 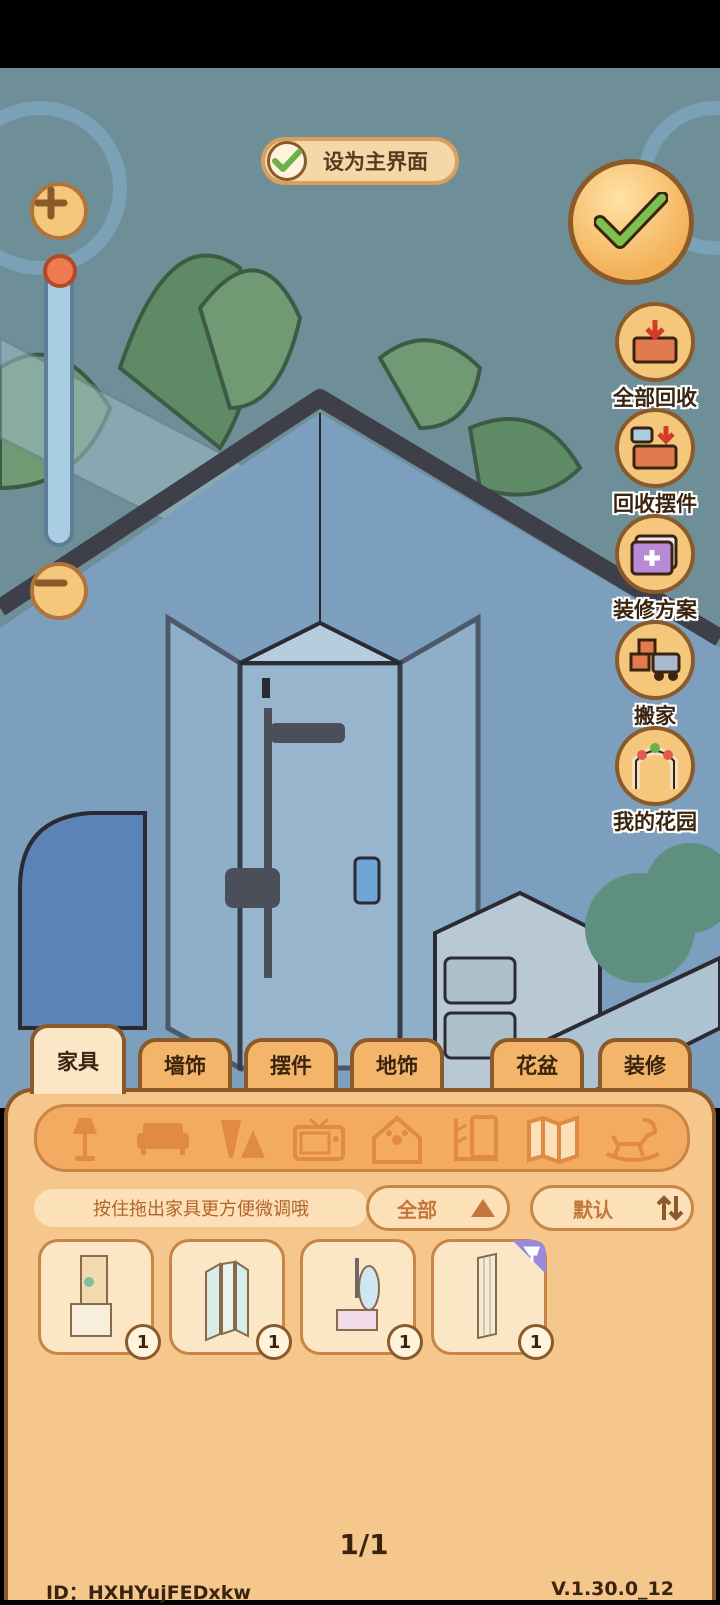 What do you see at coordinates (99, 1299) in the screenshot?
I see `inventory-item-bath-cabinet: 1` at bounding box center [99, 1299].